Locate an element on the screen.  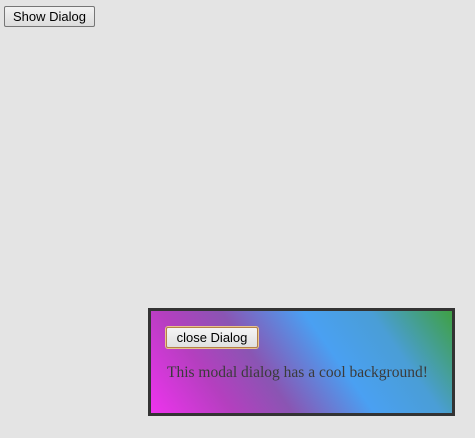
close-dialog-button: close Dialog is located at coordinates (212, 337).